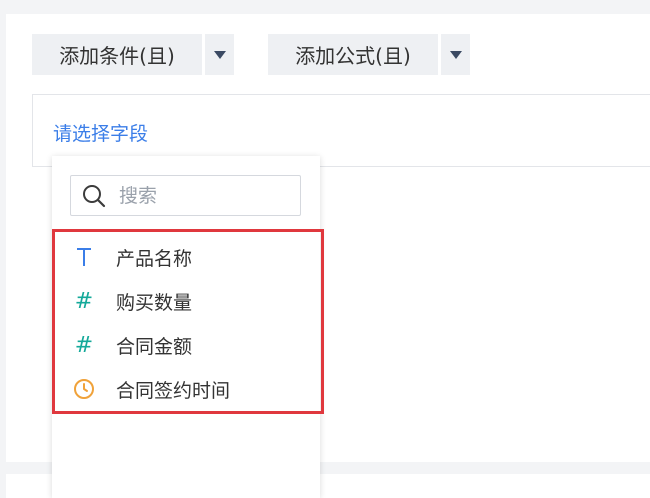 The height and width of the screenshot is (498, 650). I want to click on field-item-contract-sign-time: 合同签约时间, so click(186, 389).